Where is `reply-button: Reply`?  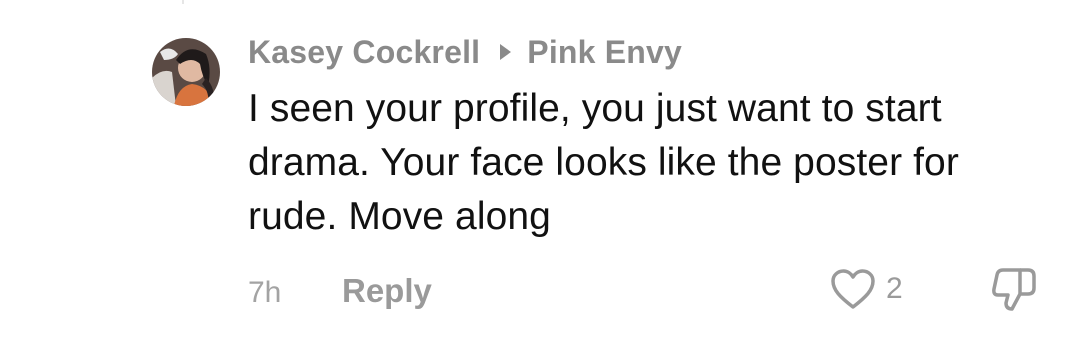
reply-button: Reply is located at coordinates (387, 291).